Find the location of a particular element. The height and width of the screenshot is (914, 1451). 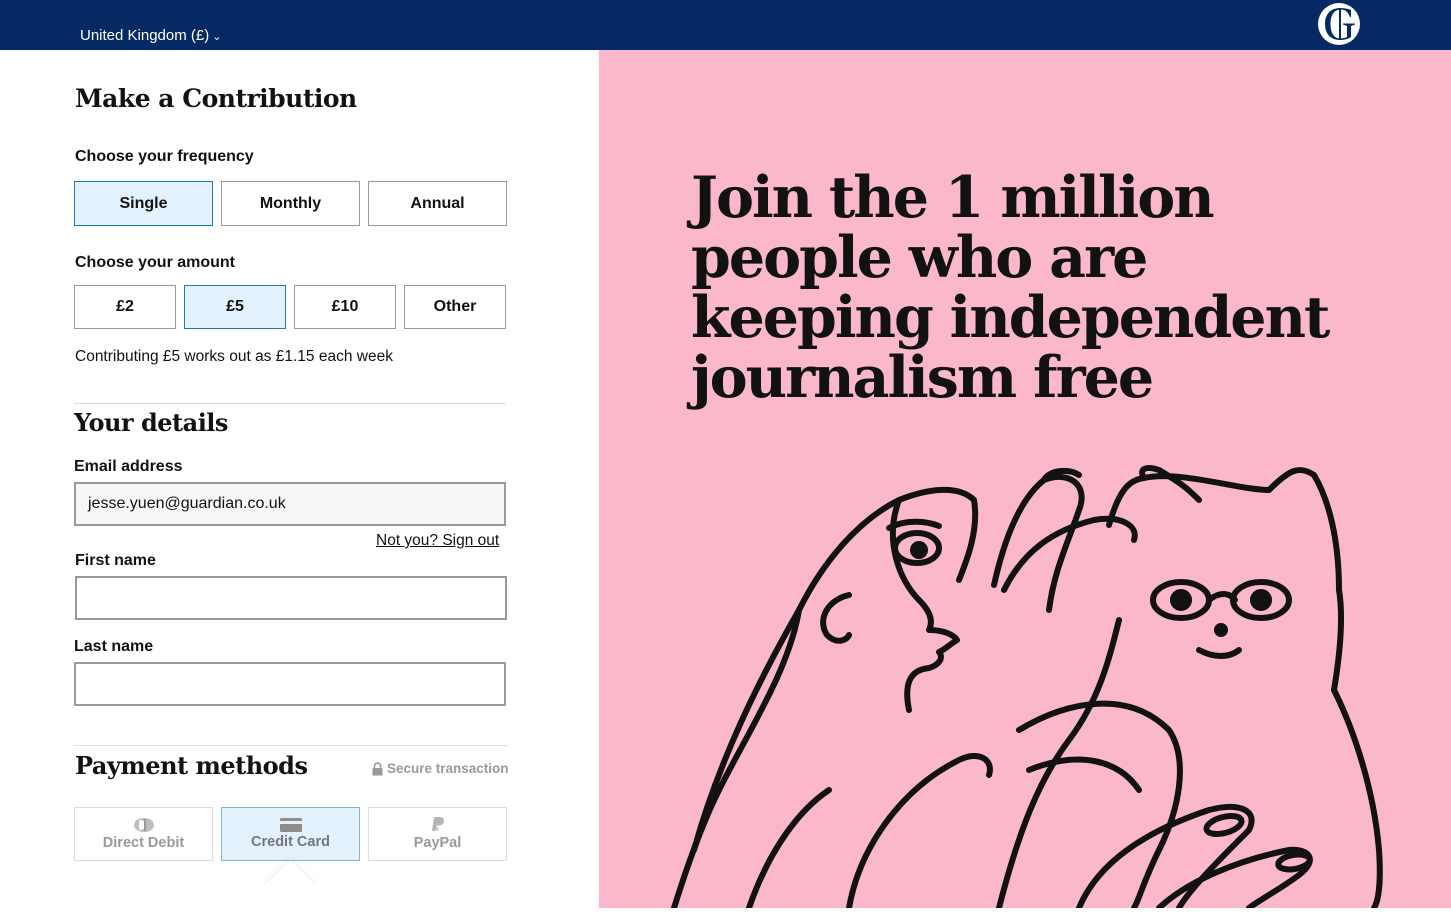

top-bar: United Kingdom (£) ⌄ is located at coordinates (725, 25).